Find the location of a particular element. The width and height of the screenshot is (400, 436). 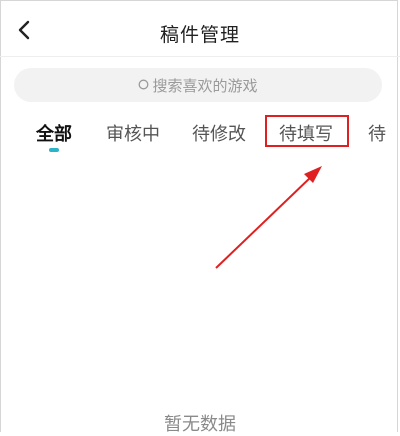

search-icon is located at coordinates (144, 84).